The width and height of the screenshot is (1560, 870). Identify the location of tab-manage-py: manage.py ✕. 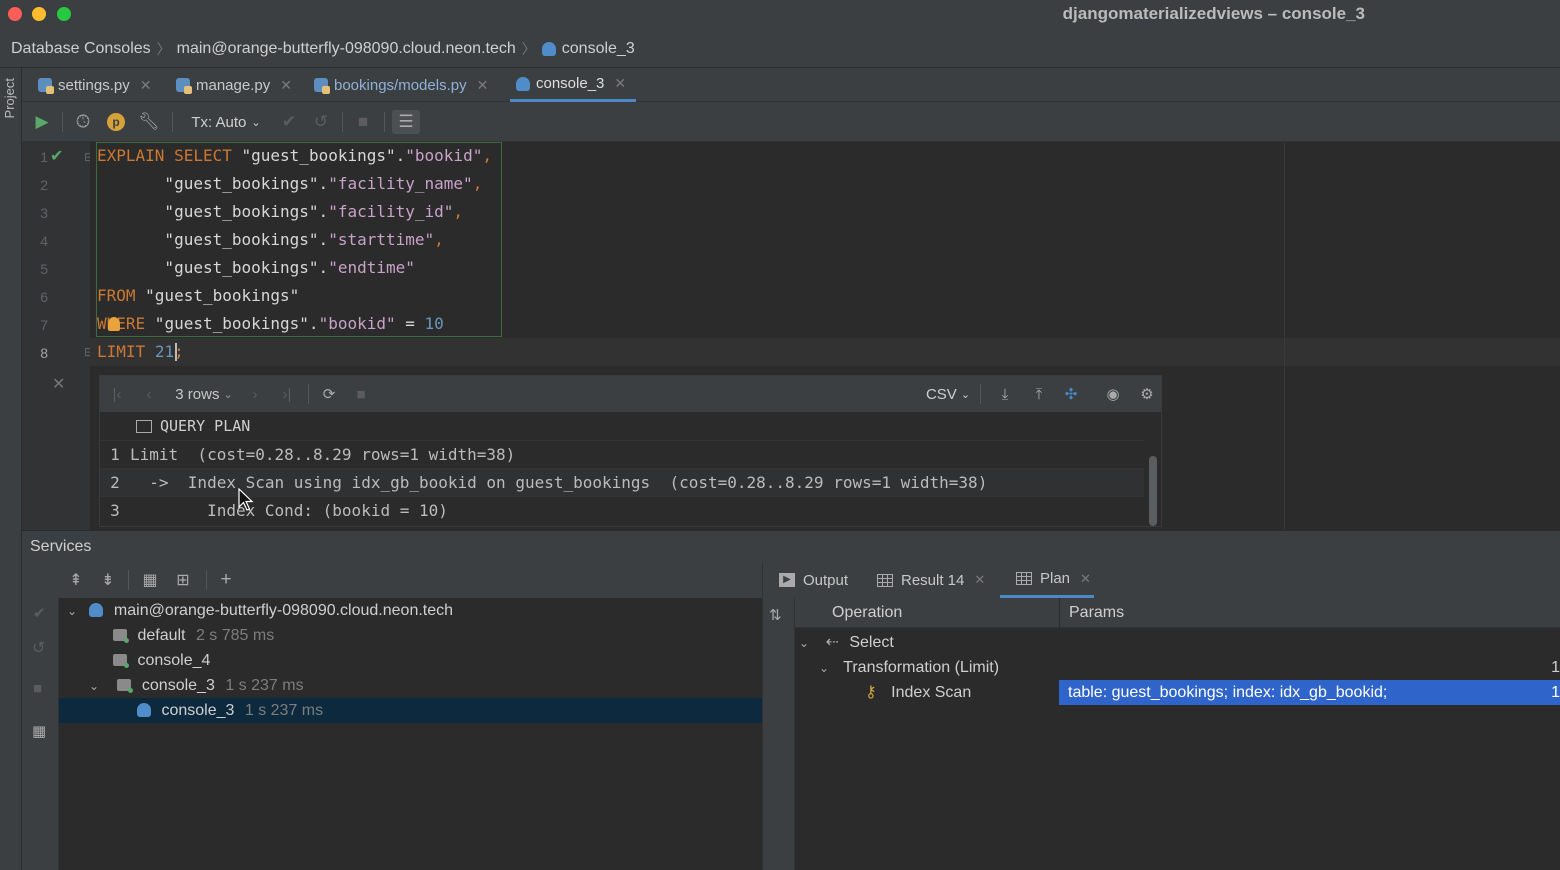
(234, 85).